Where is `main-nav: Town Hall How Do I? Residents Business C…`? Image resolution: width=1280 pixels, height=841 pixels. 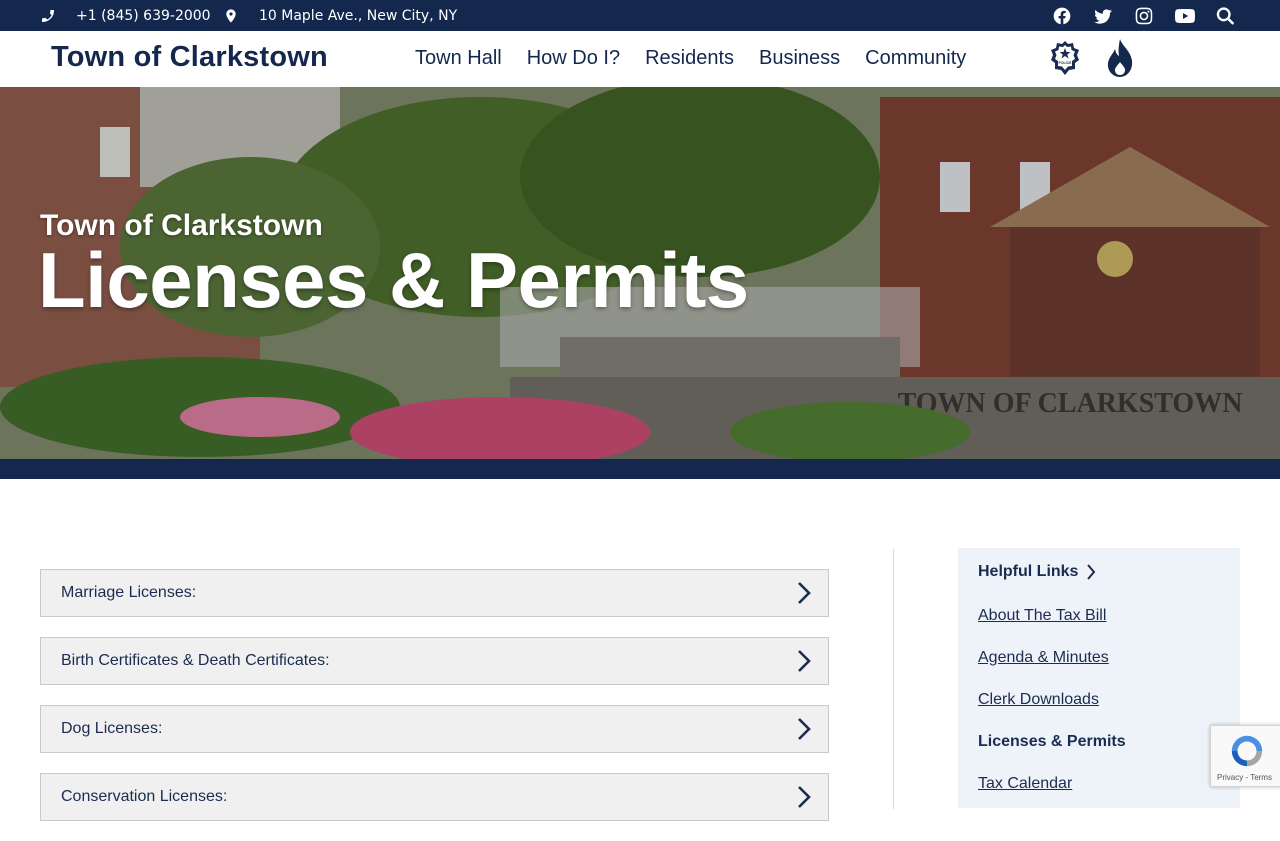
main-nav: Town Hall How Do I? Residents Business C… is located at coordinates (703, 58).